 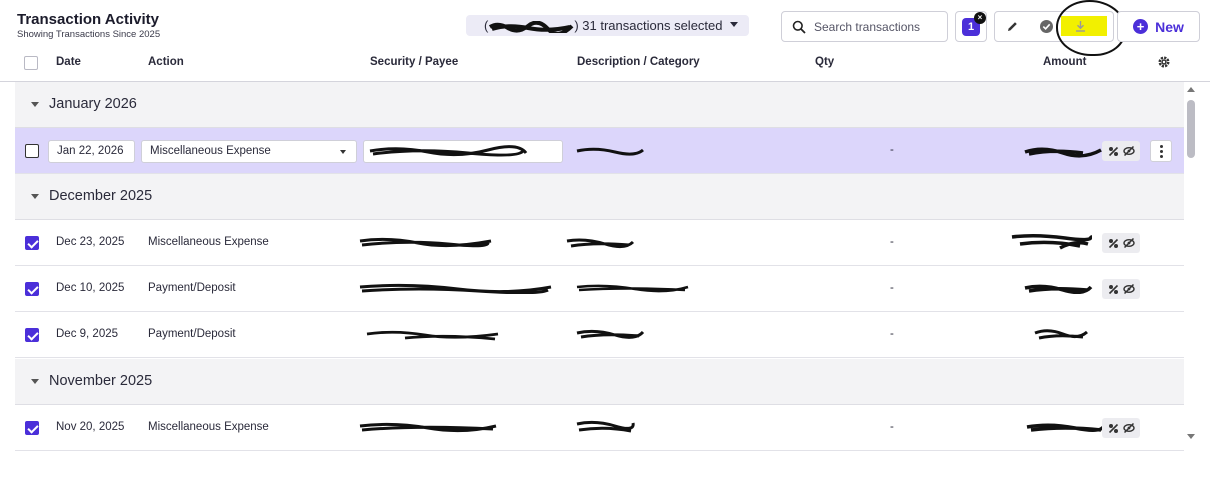 I want to click on selection-dropdown: ( ) 31 transactions selected, so click(x=607, y=25).